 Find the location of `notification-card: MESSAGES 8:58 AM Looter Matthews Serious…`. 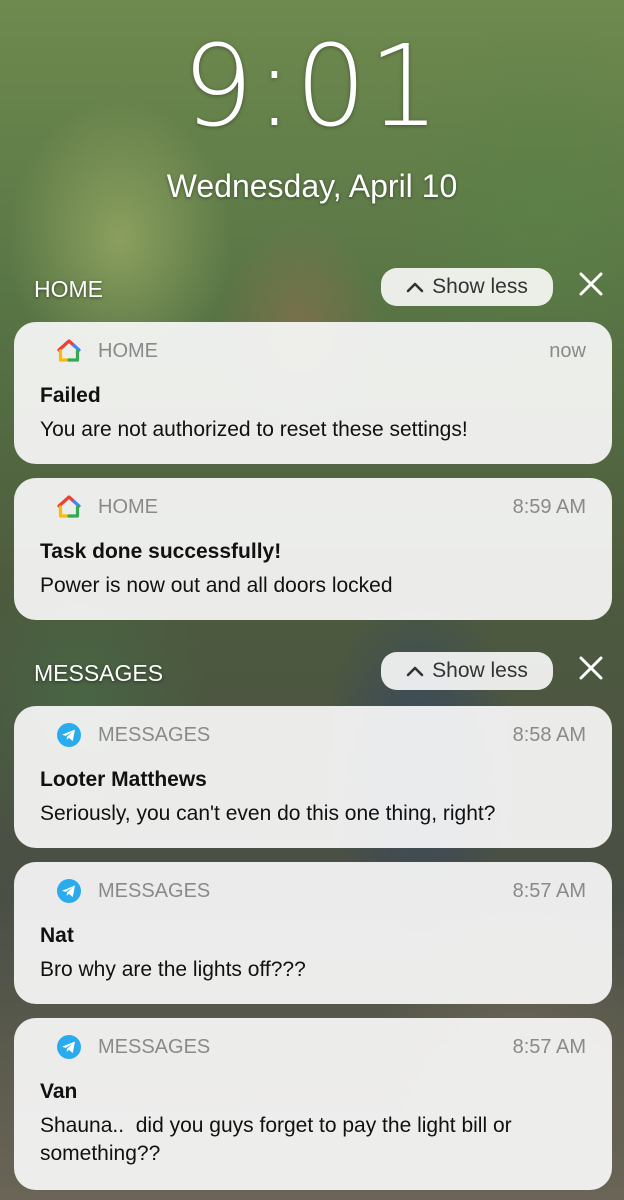

notification-card: MESSAGES 8:58 AM Looter Matthews Serious… is located at coordinates (313, 777).